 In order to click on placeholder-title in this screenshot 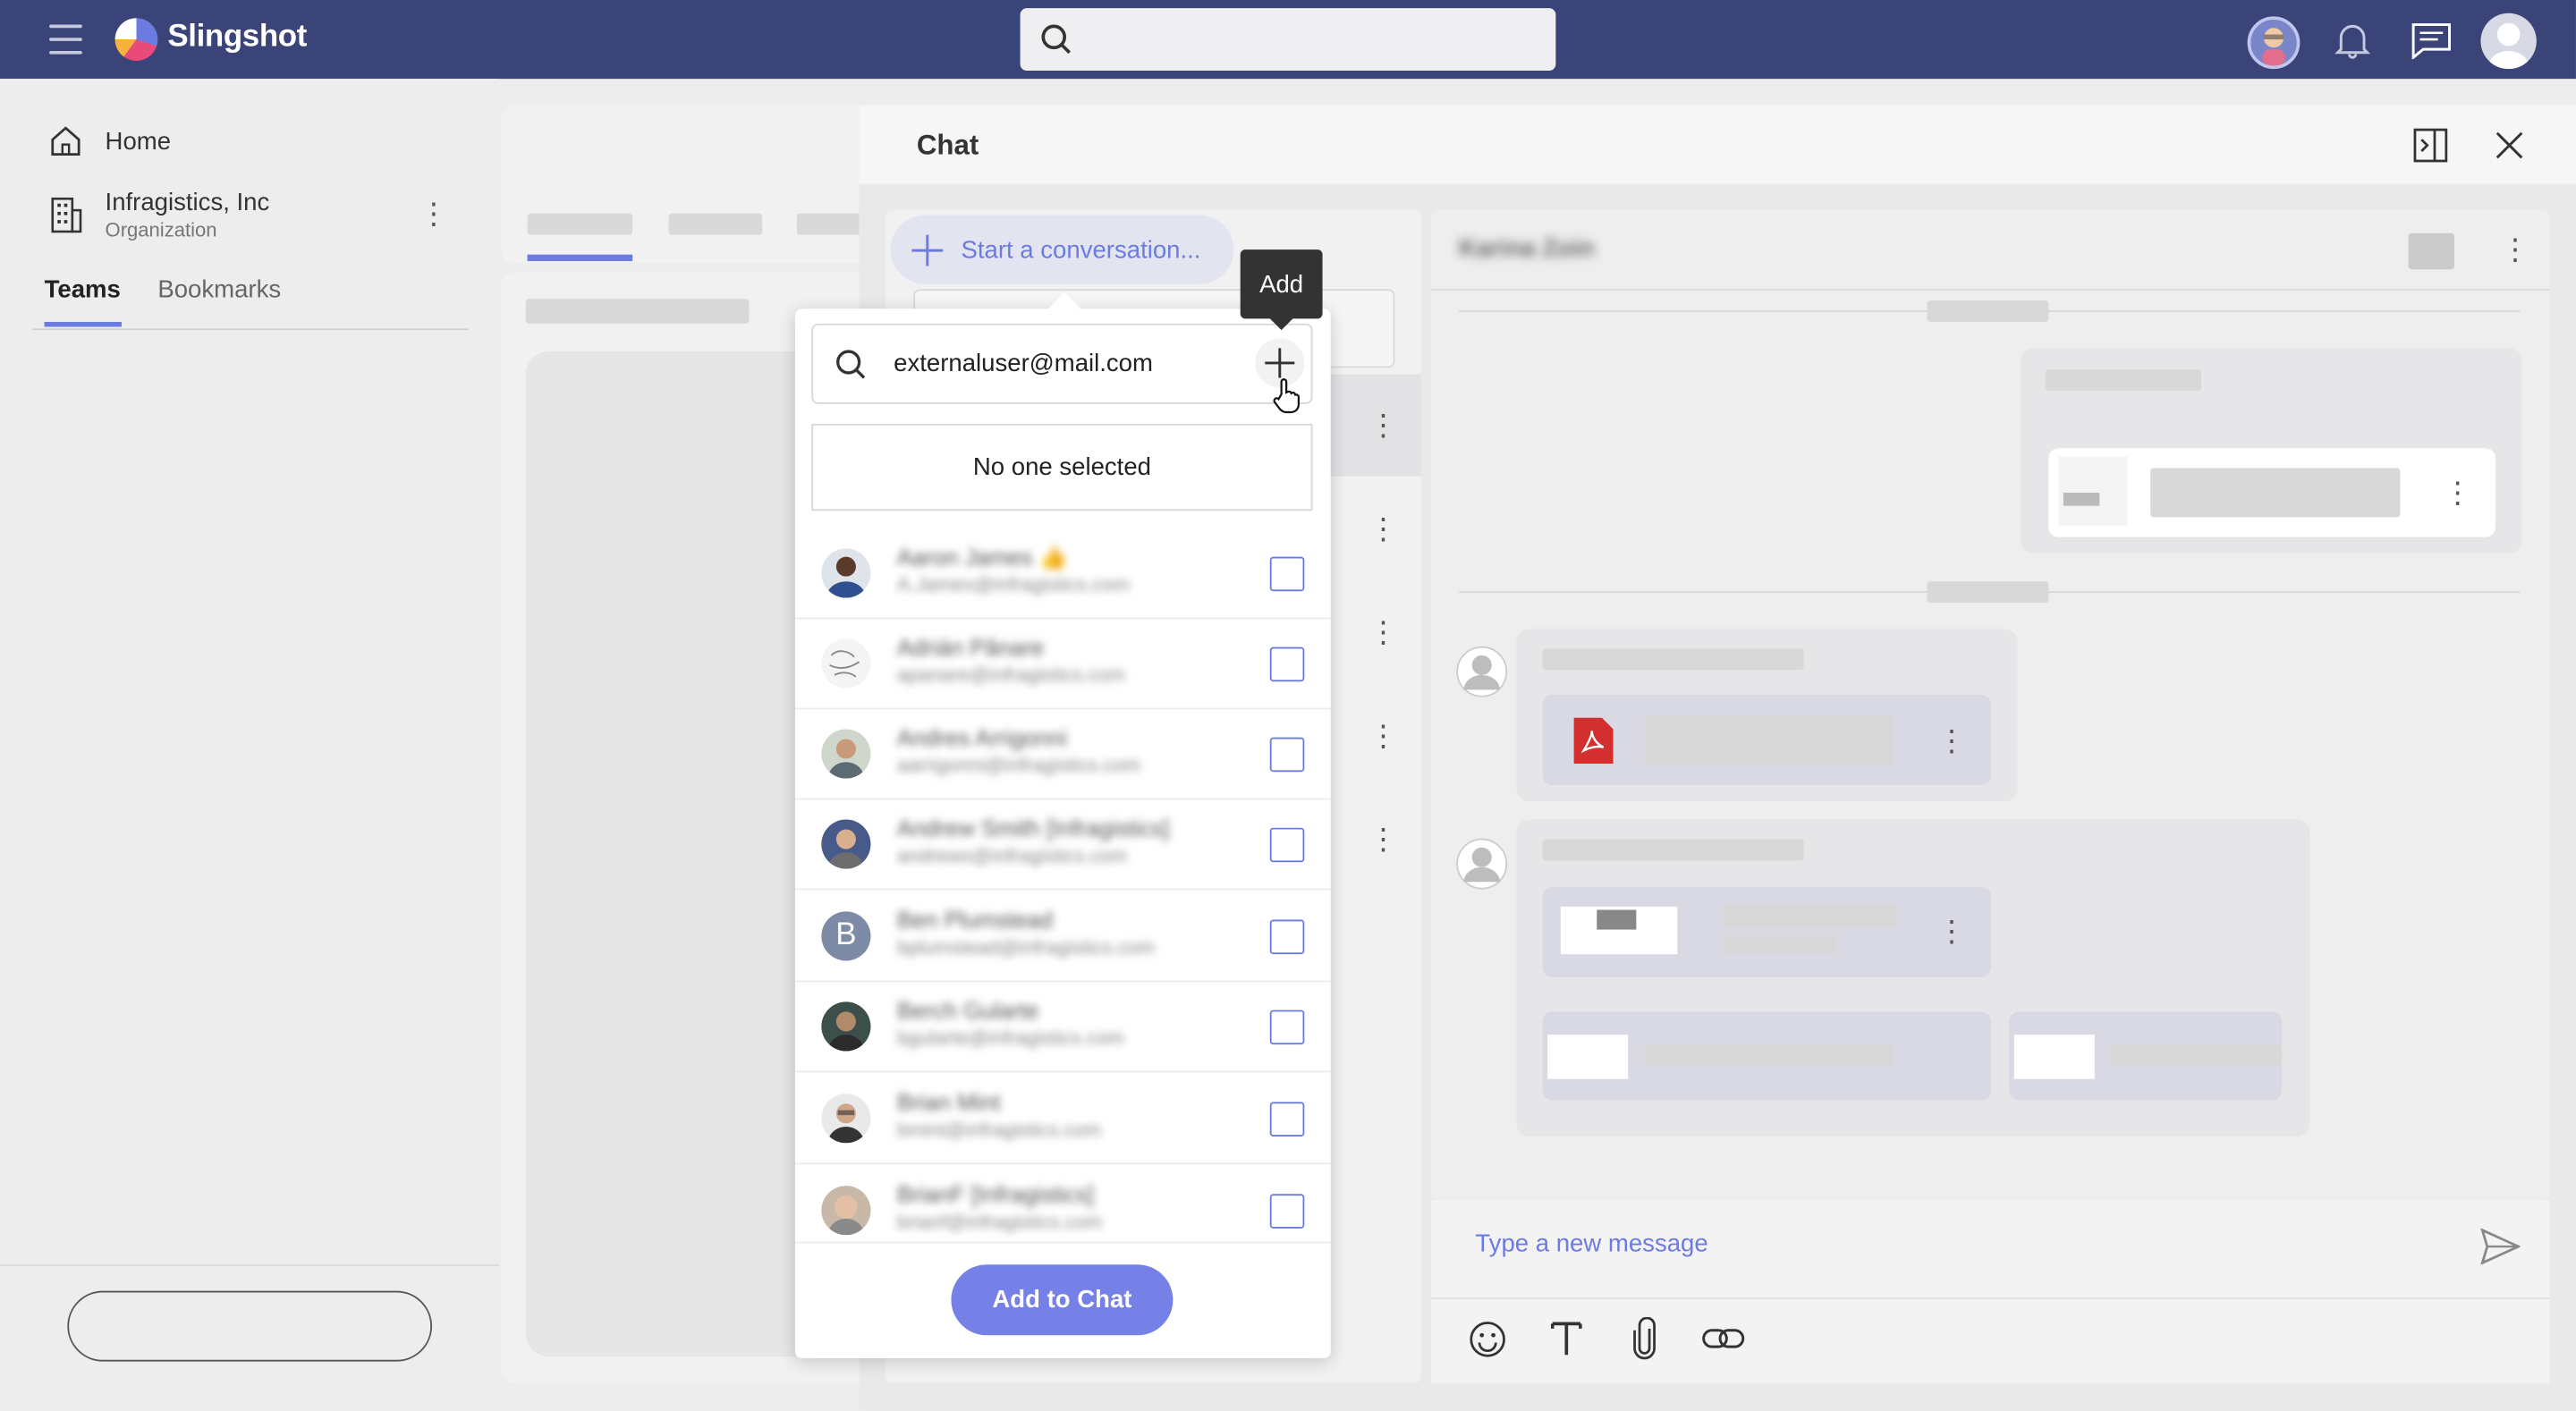, I will do `click(637, 311)`.